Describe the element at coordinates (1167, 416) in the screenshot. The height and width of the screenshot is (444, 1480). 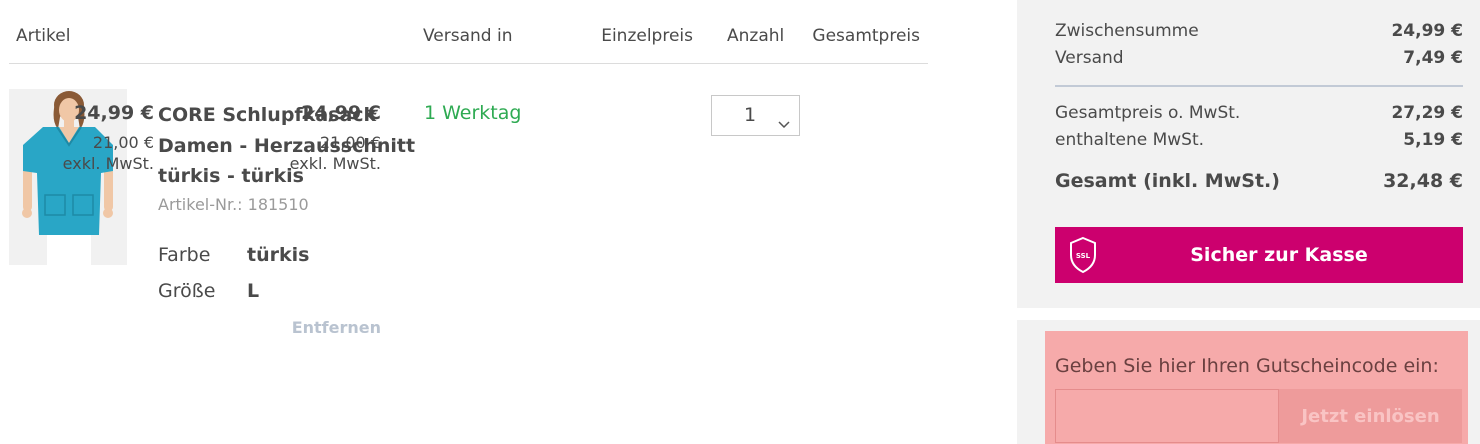
I see `coupon-code-input` at that location.